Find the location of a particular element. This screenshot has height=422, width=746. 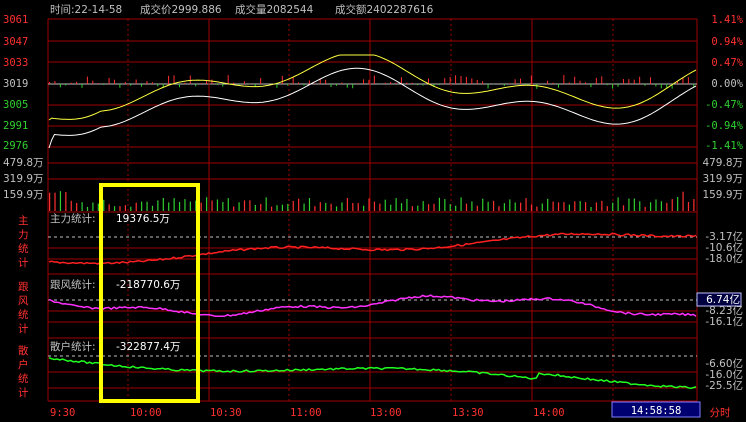

pct-label: -0.47% is located at coordinates (724, 105).